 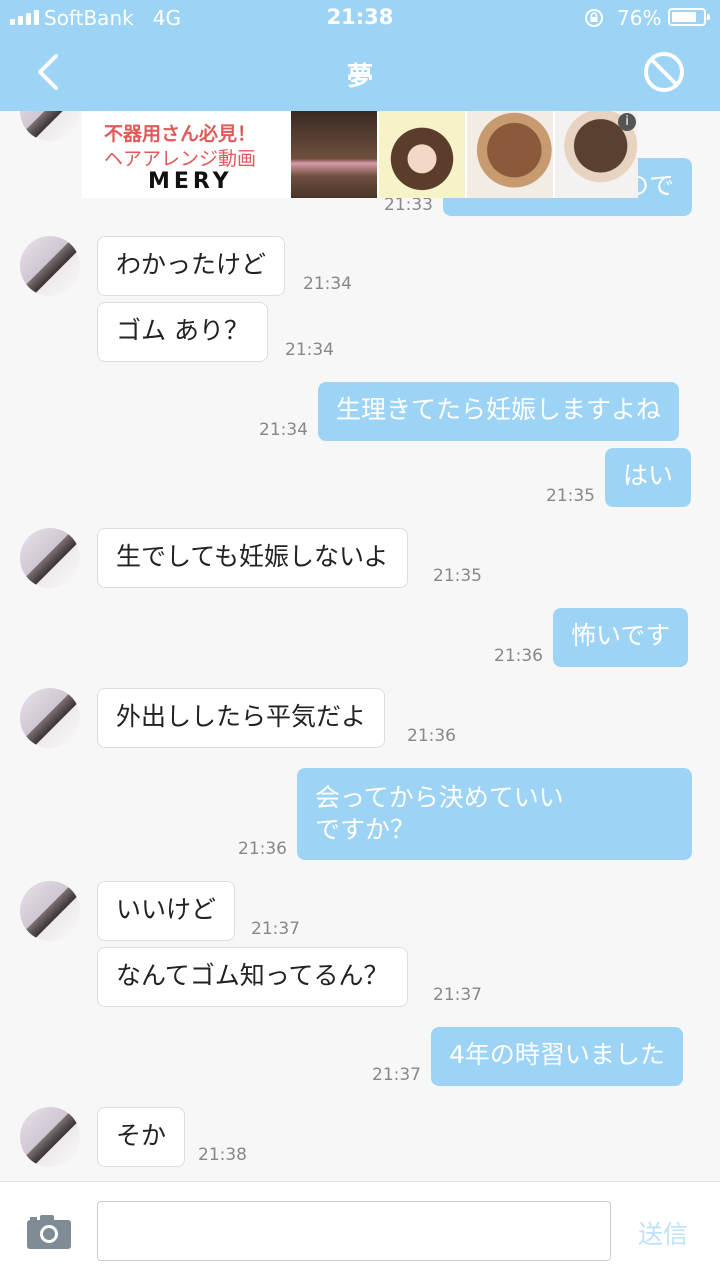 What do you see at coordinates (222, 1155) in the screenshot?
I see `message-time: 21:38` at bounding box center [222, 1155].